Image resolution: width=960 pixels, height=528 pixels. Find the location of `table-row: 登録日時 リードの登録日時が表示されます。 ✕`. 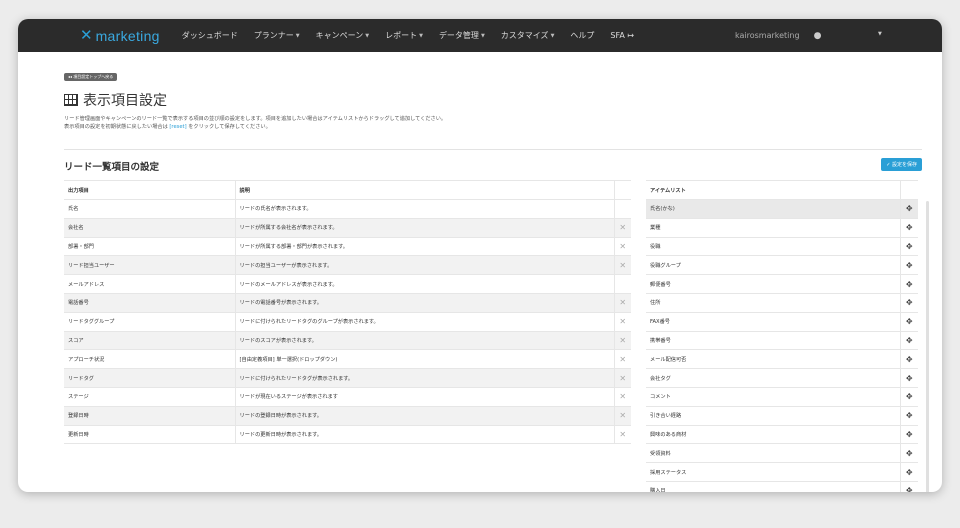

table-row: 登録日時 リードの登録日時が表示されます。 ✕ is located at coordinates (347, 416).